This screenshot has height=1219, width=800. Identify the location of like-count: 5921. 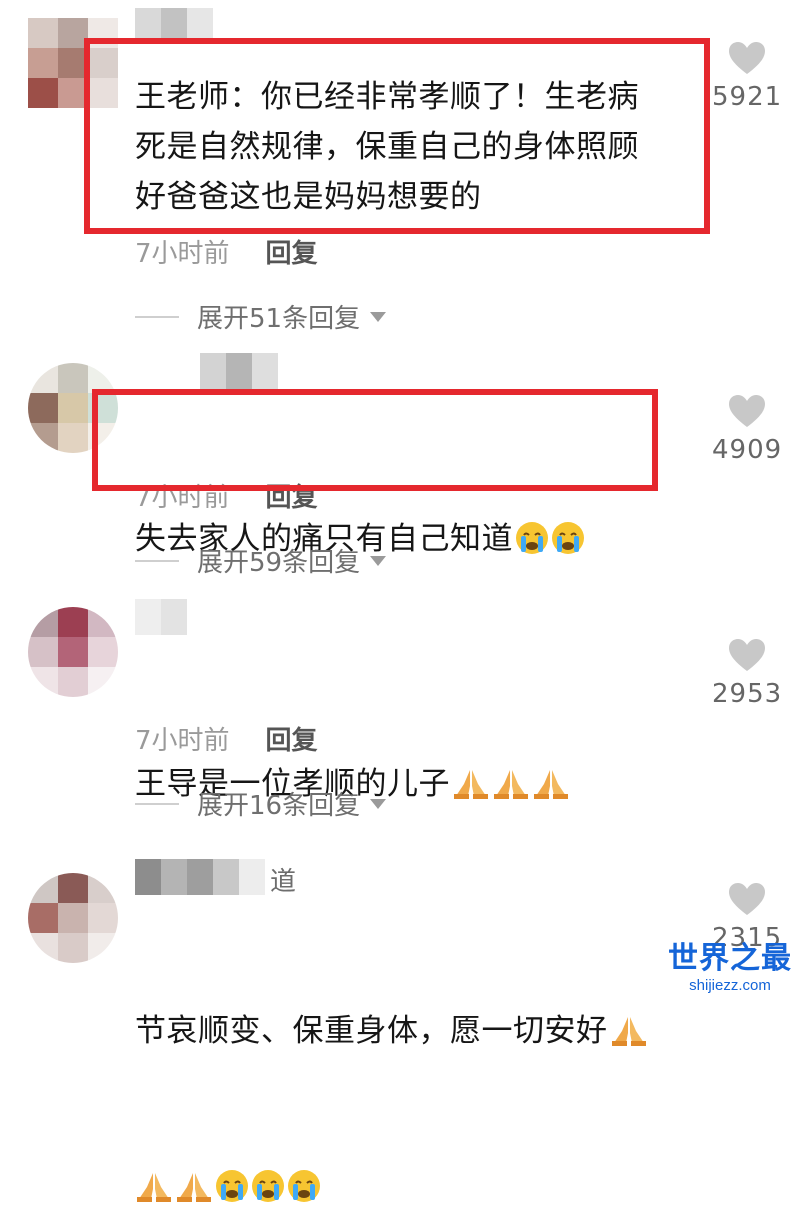
(747, 97).